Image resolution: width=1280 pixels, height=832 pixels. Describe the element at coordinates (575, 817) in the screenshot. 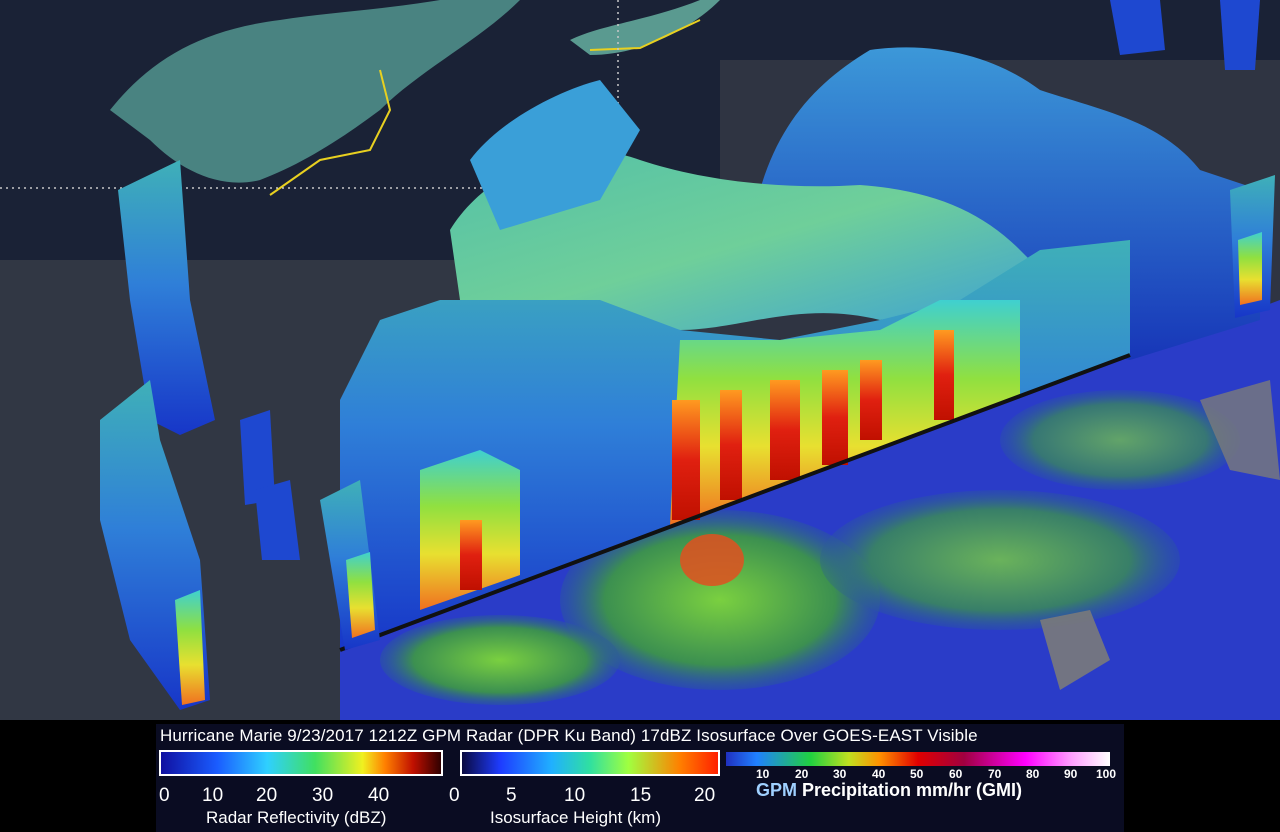

I see `isosurface-label: Isosurface Height (km)` at that location.